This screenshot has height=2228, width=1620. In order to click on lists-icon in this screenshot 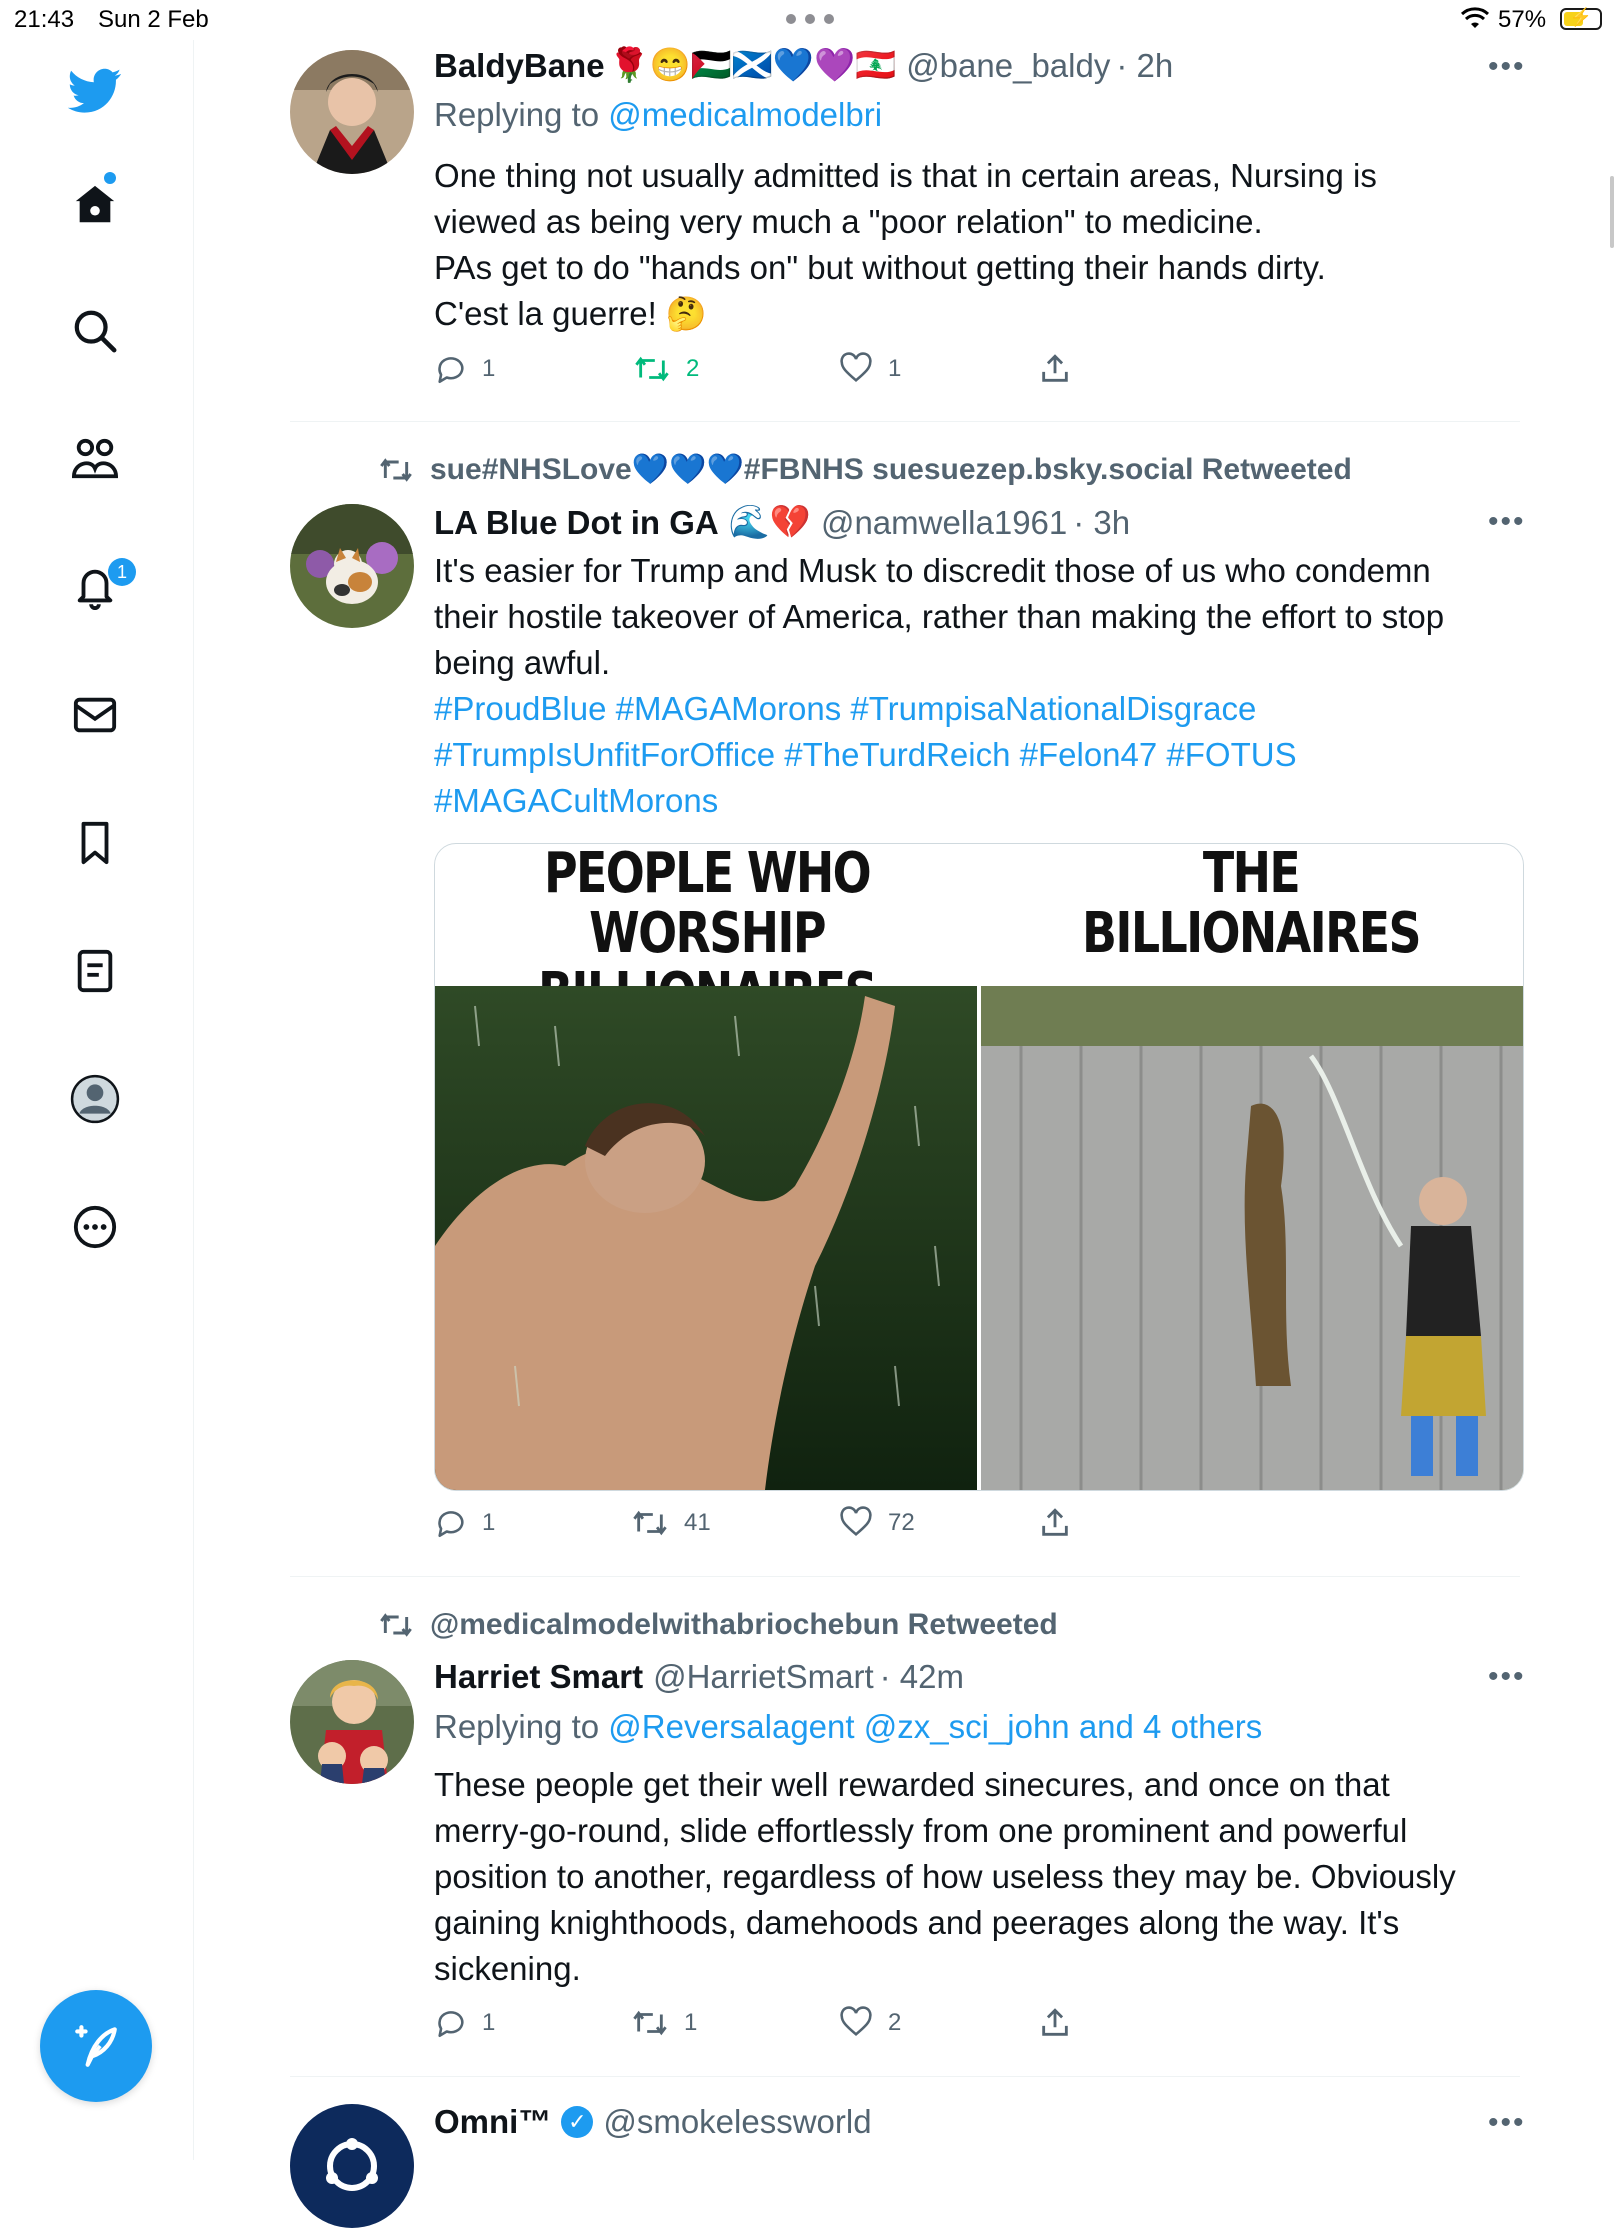, I will do `click(95, 971)`.